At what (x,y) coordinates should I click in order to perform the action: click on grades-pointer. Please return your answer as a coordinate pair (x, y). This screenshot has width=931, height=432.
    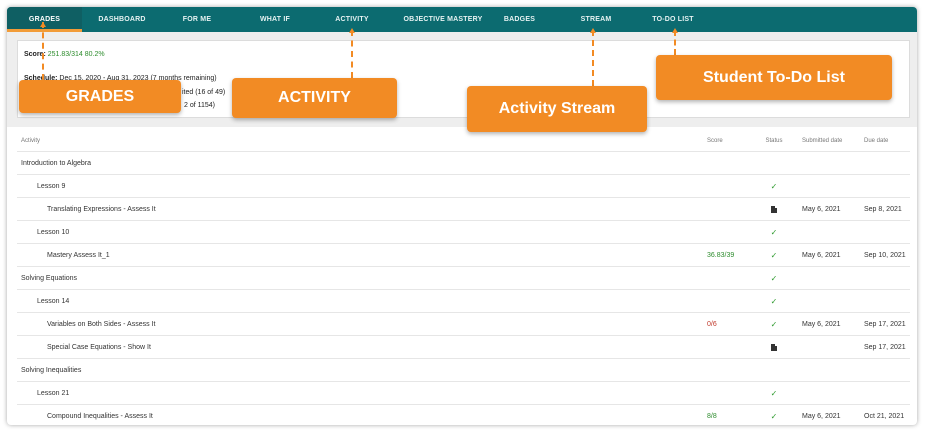
    Looking at the image, I should click on (43, 51).